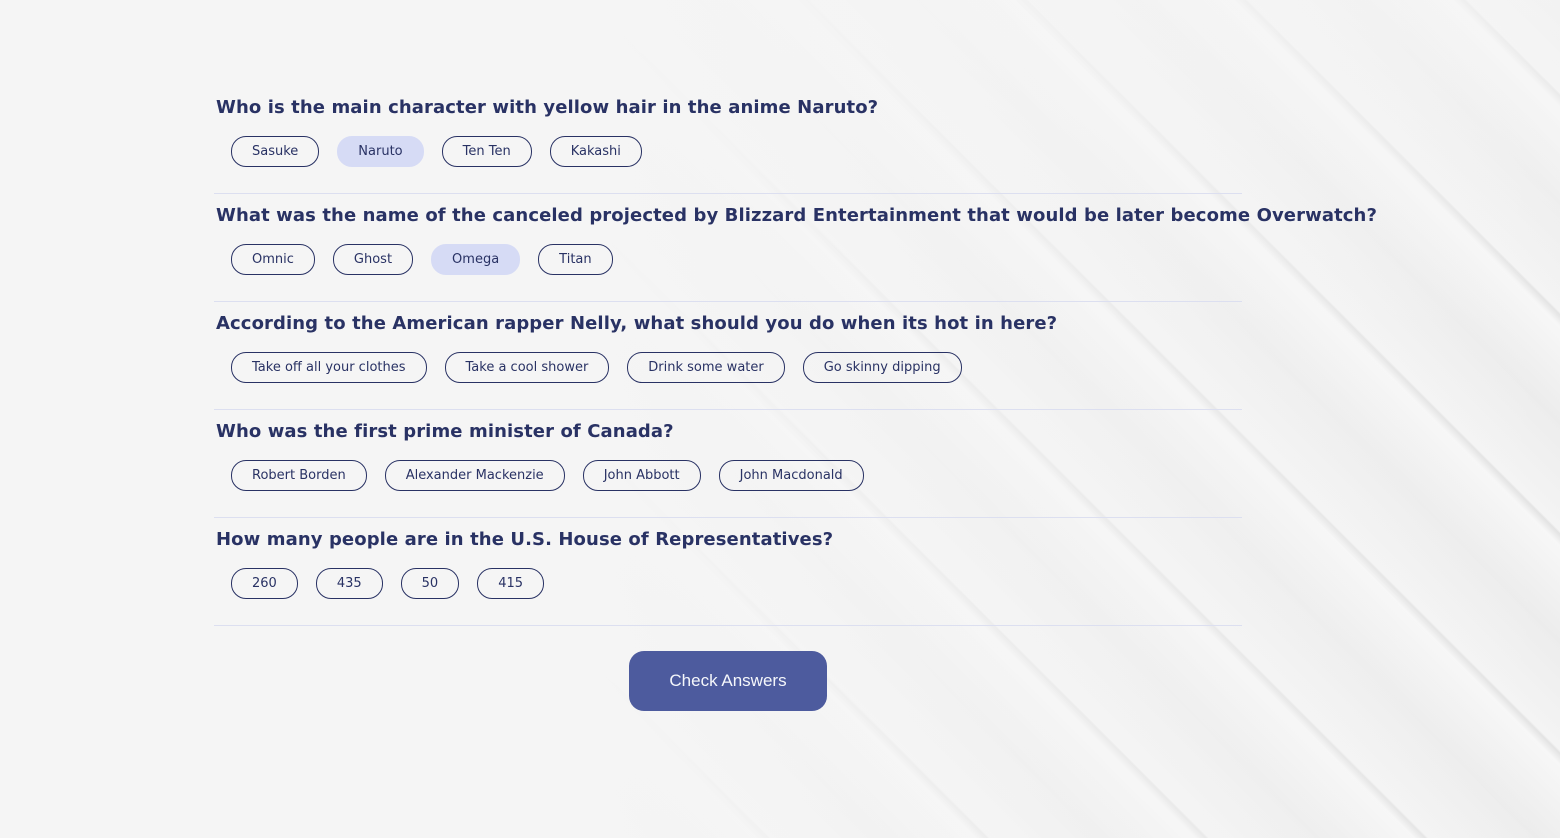  What do you see at coordinates (299, 475) in the screenshot?
I see `answer-option: Robert Borden` at bounding box center [299, 475].